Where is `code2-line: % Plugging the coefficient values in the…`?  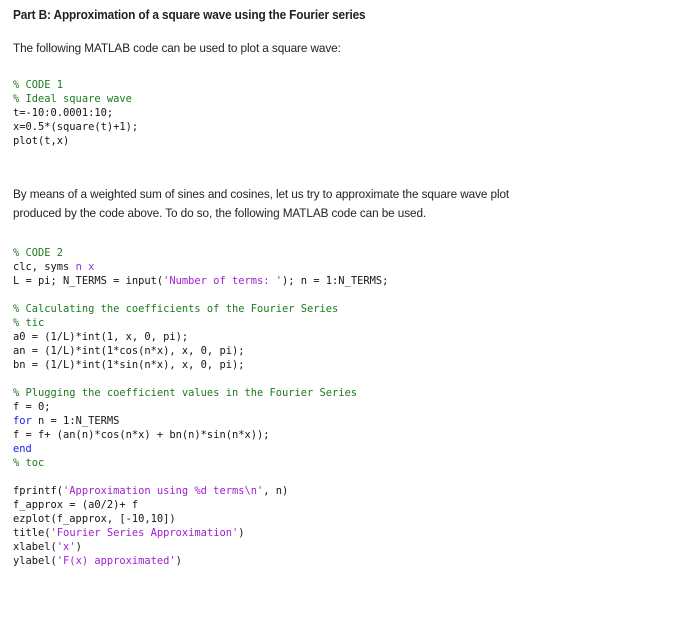
code2-line: % Plugging the coefficient values in the… is located at coordinates (200, 393).